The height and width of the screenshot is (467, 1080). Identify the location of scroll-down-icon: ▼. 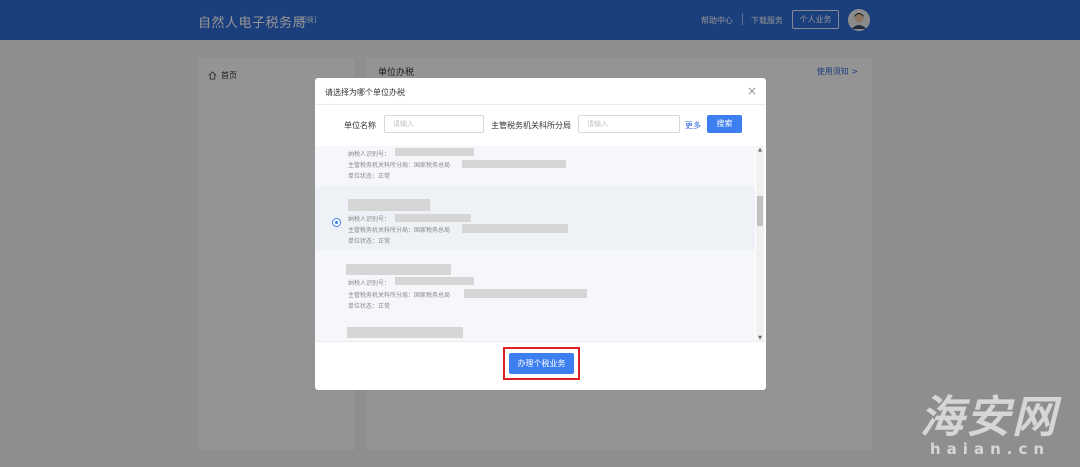
(760, 338).